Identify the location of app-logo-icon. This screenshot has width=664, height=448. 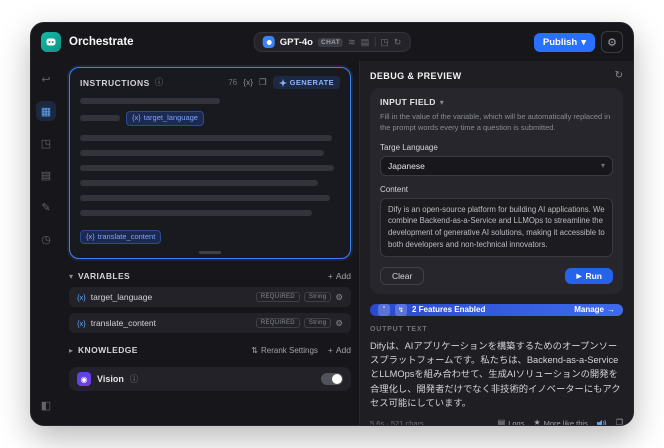
(51, 42).